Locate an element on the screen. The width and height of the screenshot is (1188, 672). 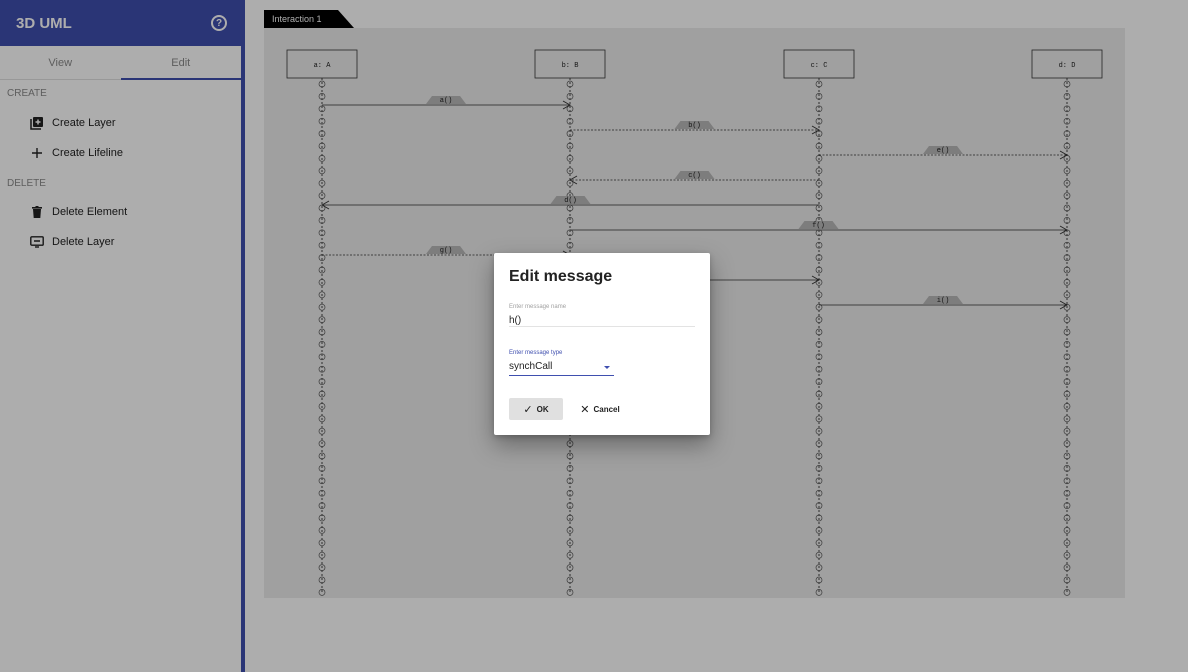
ok-button: ✓ OK is located at coordinates (536, 409).